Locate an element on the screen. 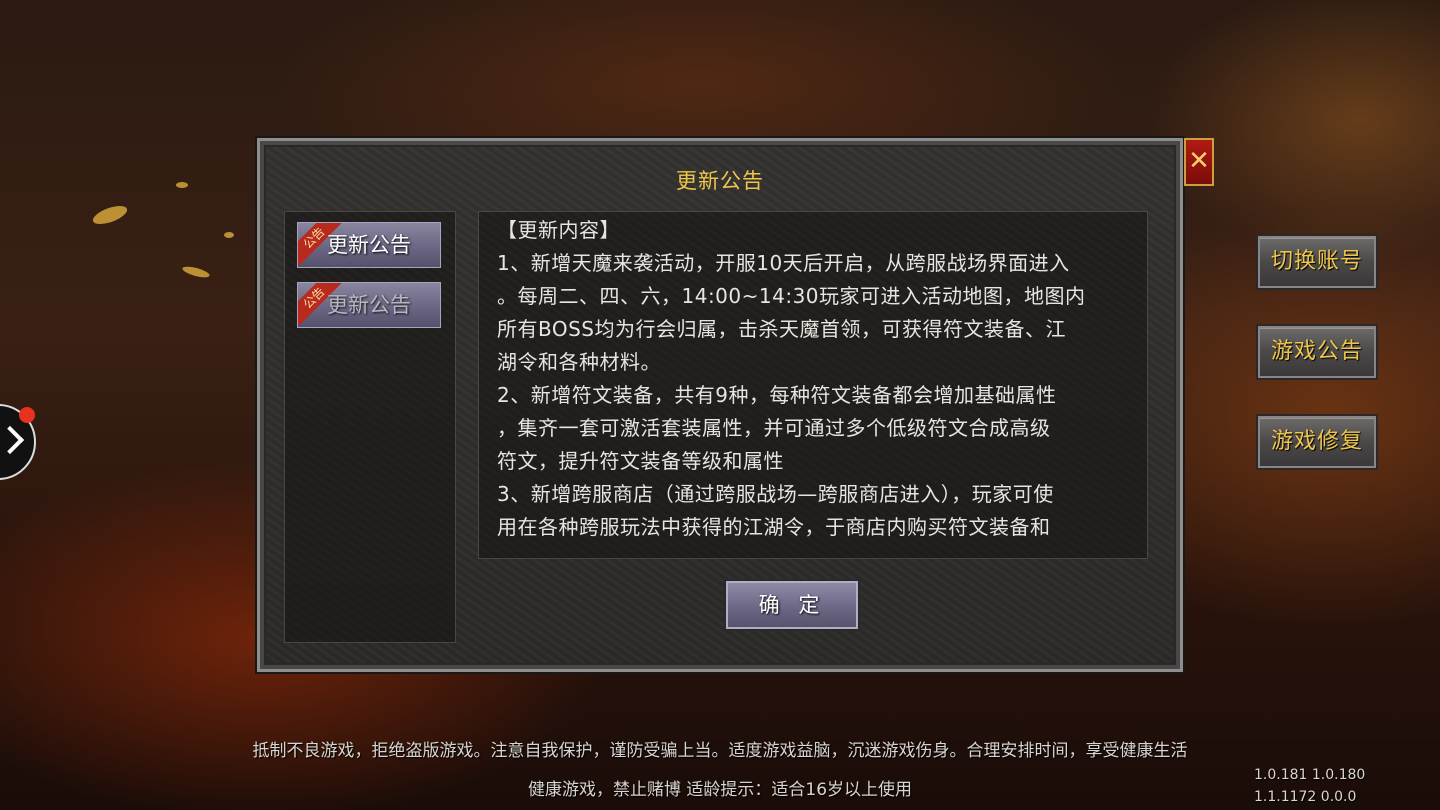 This screenshot has height=810, width=1440. content-line: 用在各种跨服玩法中获得的江湖令，于商店内购买符文装备和 is located at coordinates (774, 527).